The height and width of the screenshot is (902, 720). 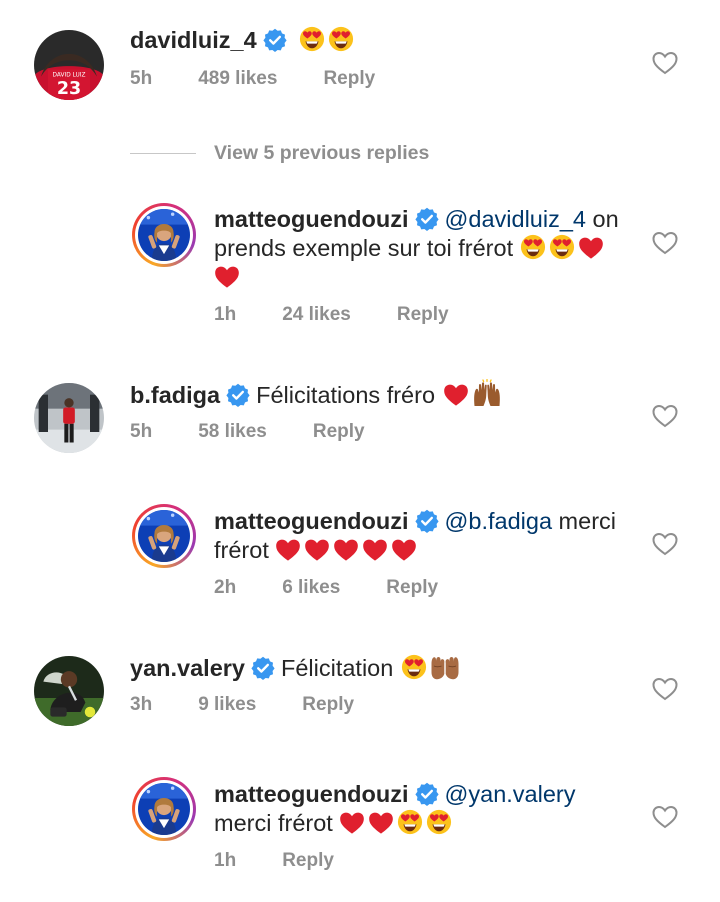 I want to click on comment-meta: 2h 6 likes Reply, so click(x=349, y=588).